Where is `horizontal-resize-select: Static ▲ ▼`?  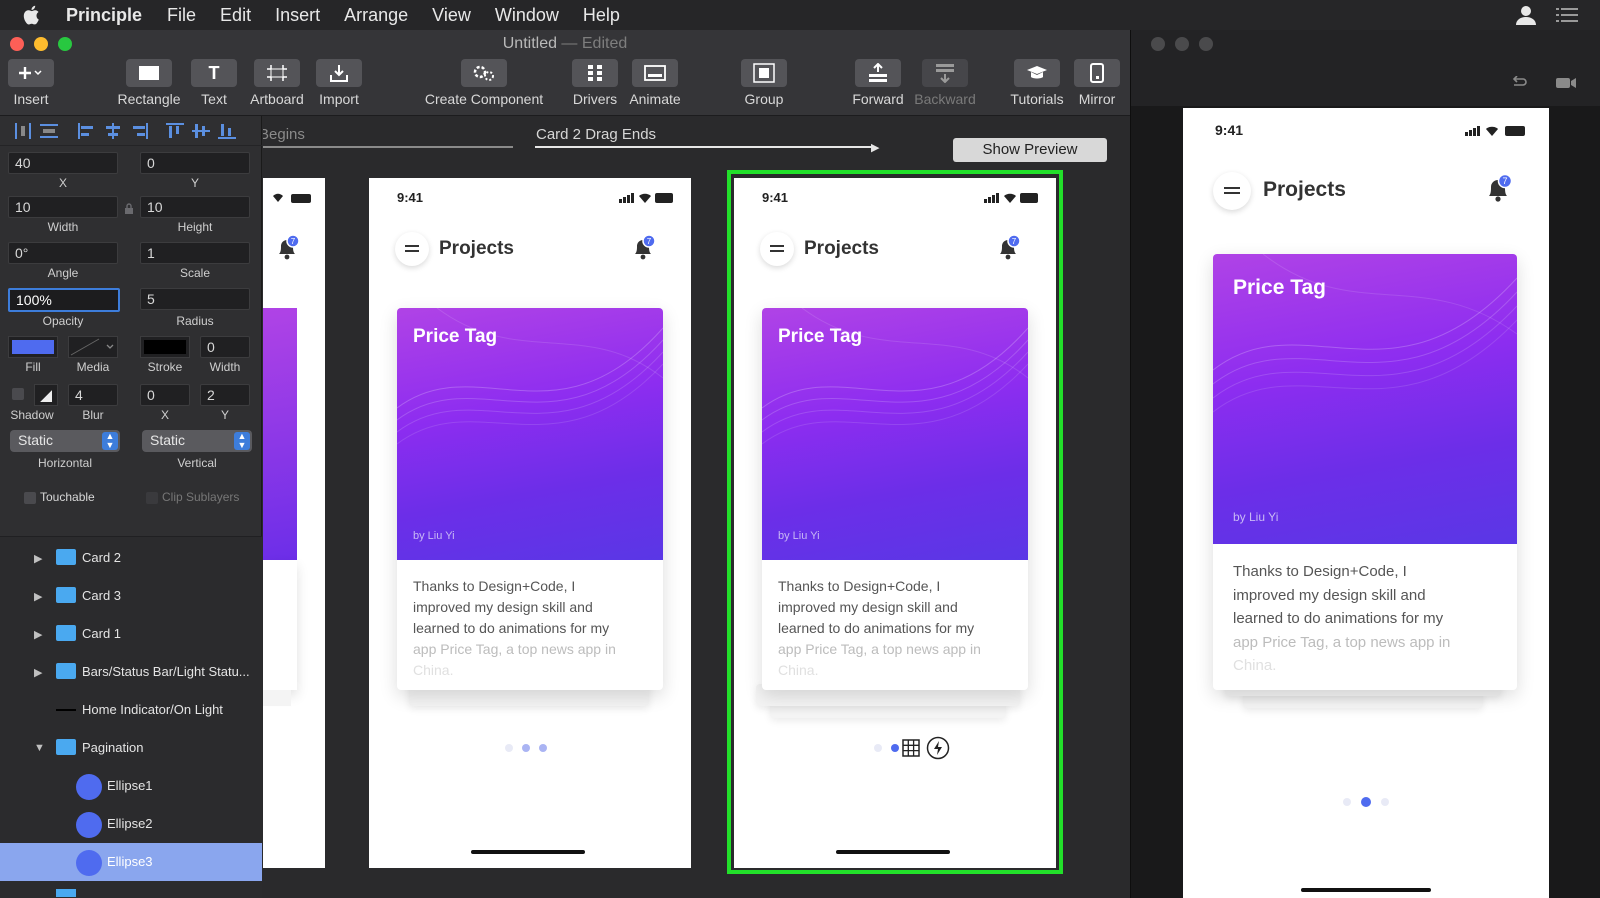
horizontal-resize-select: Static ▲ ▼ is located at coordinates (65, 441).